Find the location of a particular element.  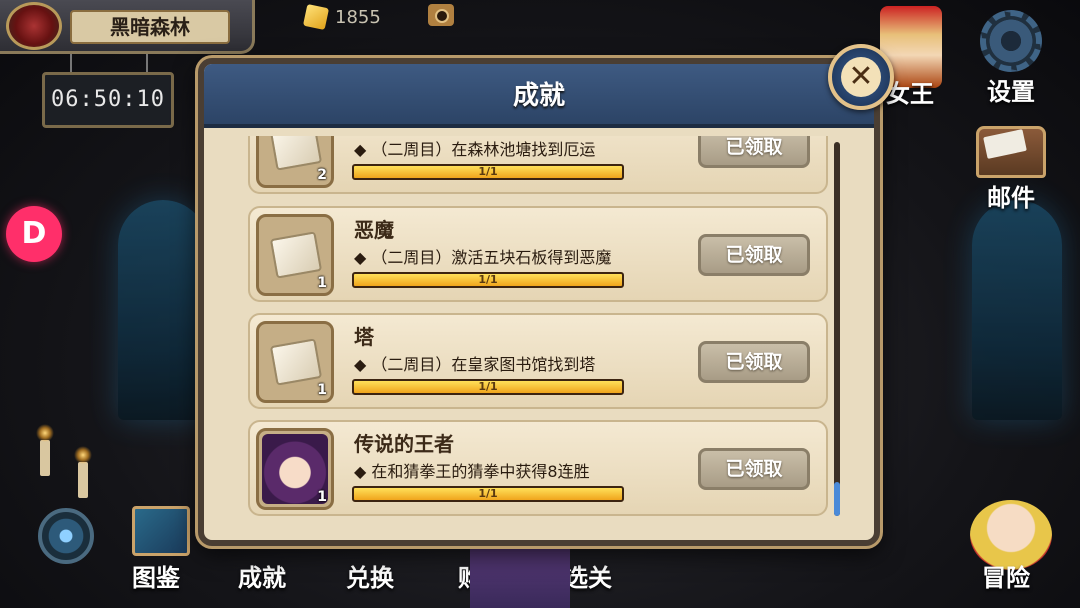

achievement-row: 1 传说的王者 ◆ 在和猜拳王的猜拳中获得8连胜 1/1 已领取 is located at coordinates (538, 468).